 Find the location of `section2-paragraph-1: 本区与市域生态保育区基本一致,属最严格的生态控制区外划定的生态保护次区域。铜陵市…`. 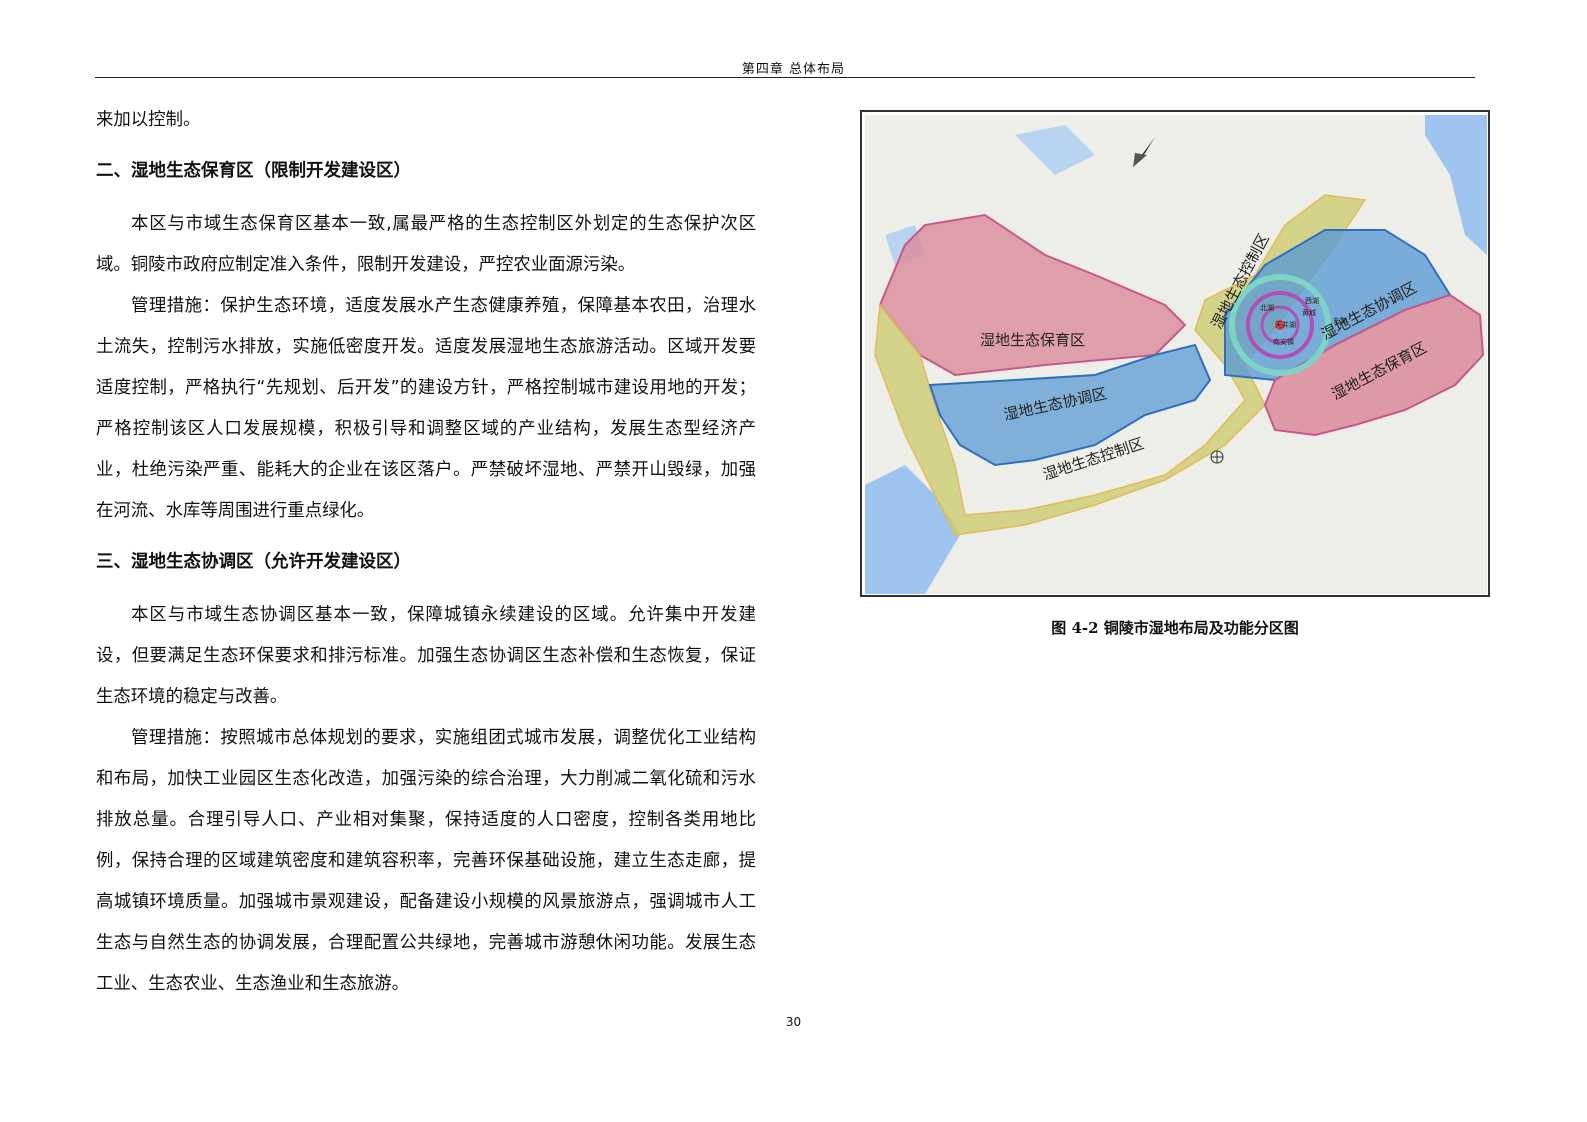

section2-paragraph-1: 本区与市域生态保育区基本一致,属最严格的生态控制区外划定的生态保护次区域。铜陵市… is located at coordinates (426, 244).